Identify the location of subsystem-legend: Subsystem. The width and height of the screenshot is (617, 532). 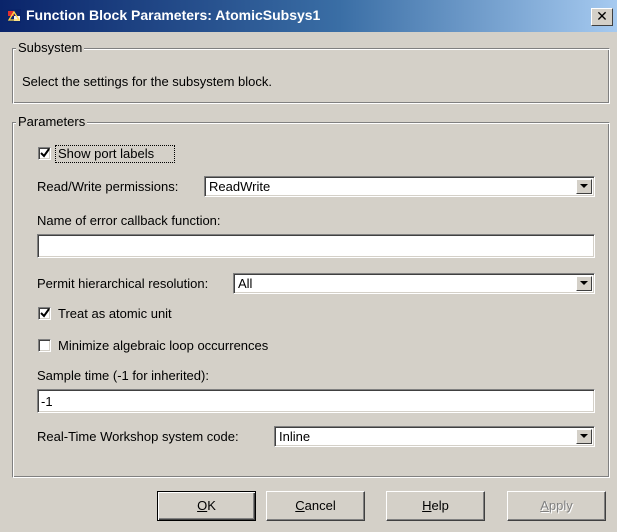
(50, 48).